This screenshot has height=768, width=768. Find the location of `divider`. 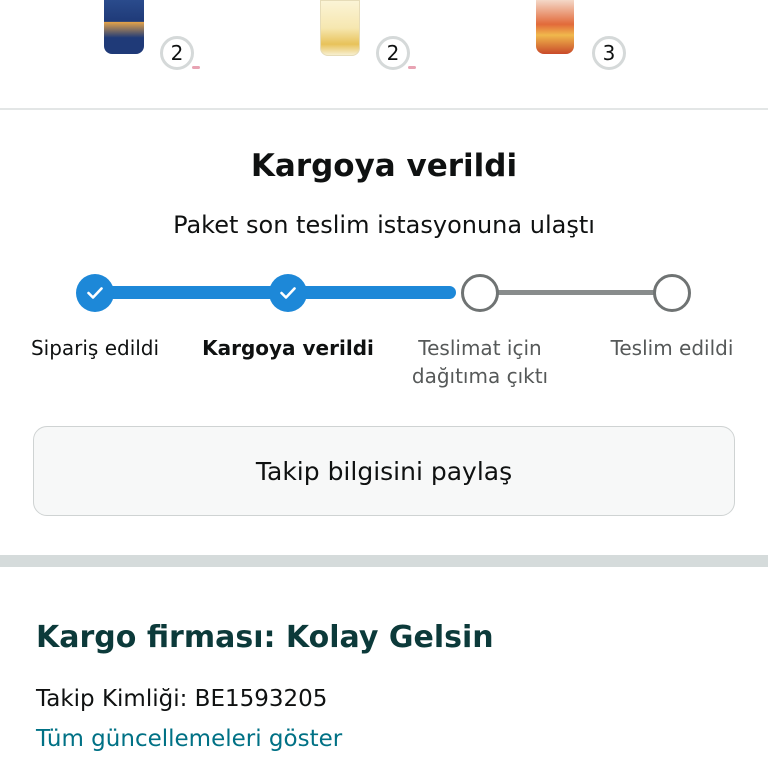

divider is located at coordinates (384, 109).